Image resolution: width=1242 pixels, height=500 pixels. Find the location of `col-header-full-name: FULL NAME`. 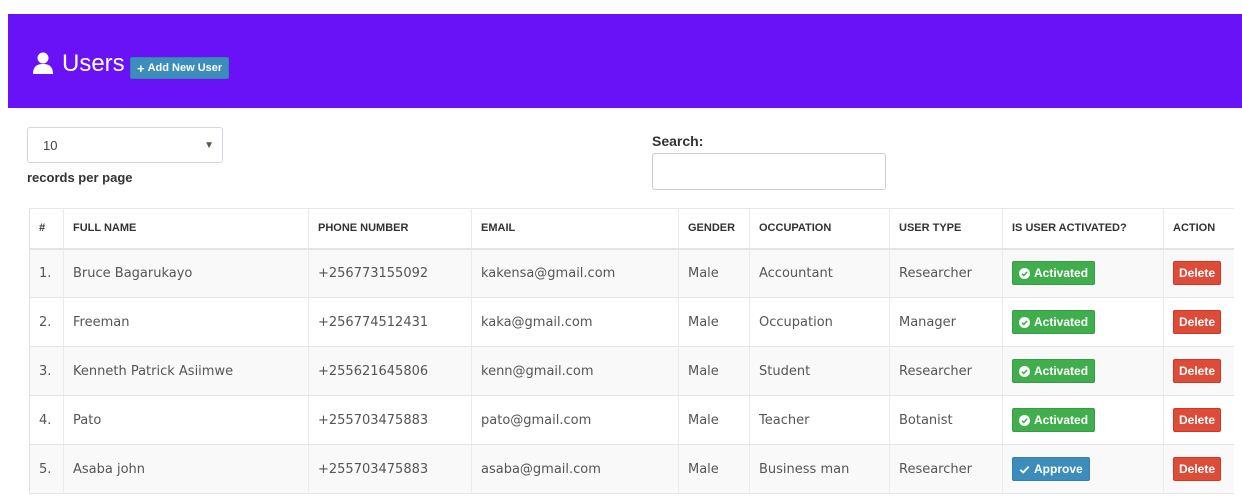

col-header-full-name: FULL NAME is located at coordinates (186, 229).